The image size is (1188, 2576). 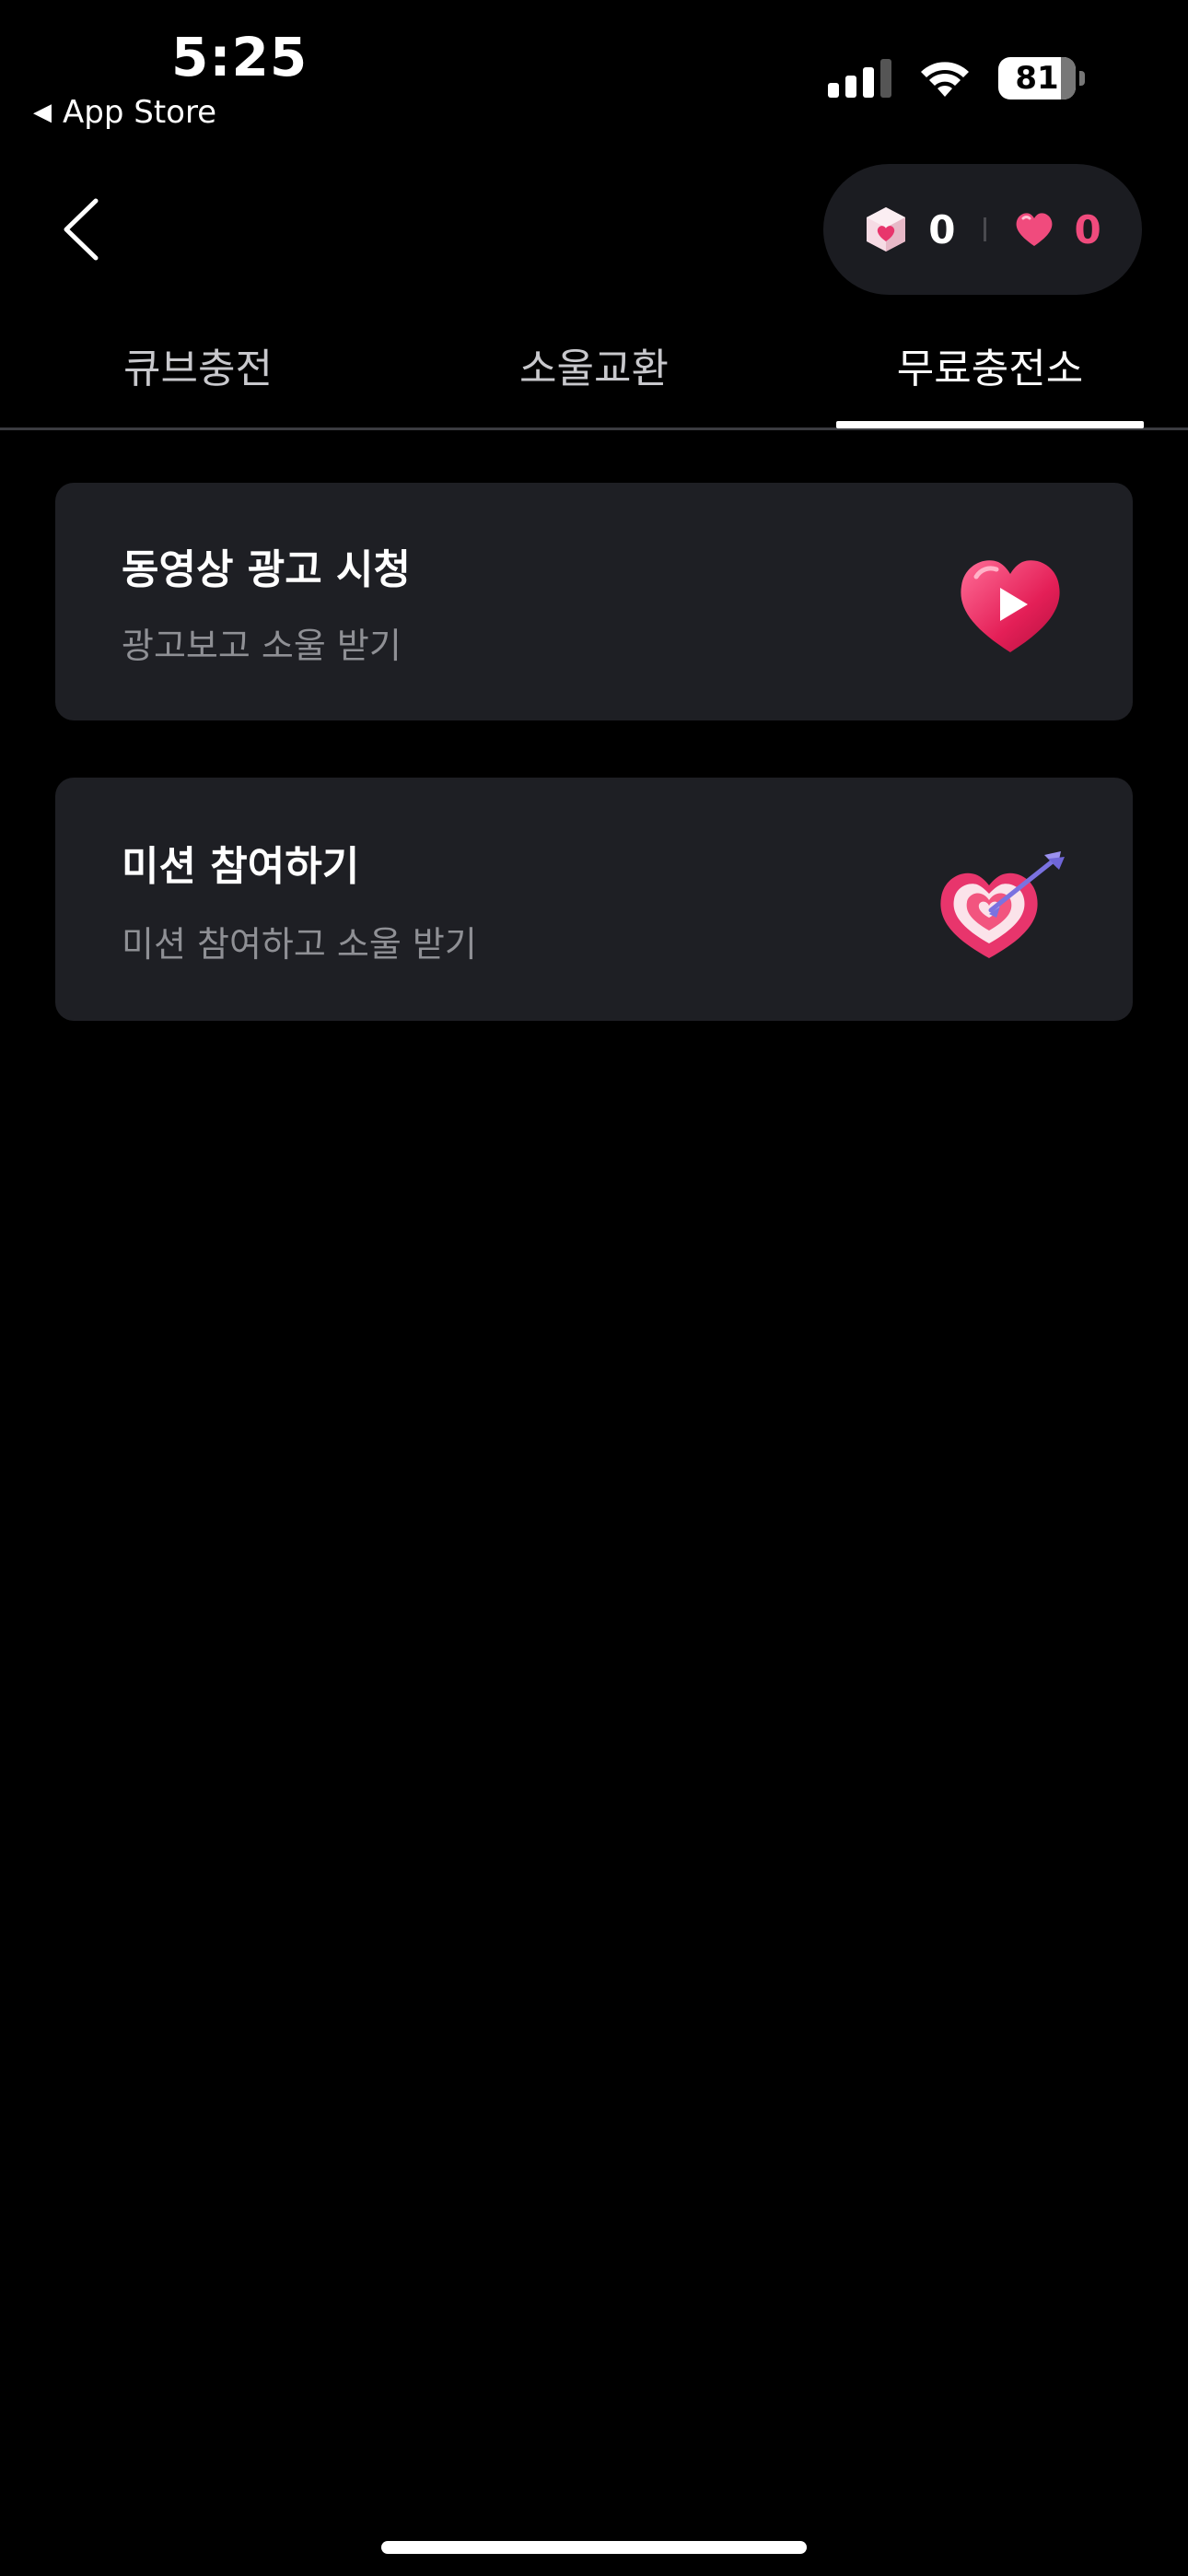 I want to click on battery-empty-portion, so click(x=1068, y=78).